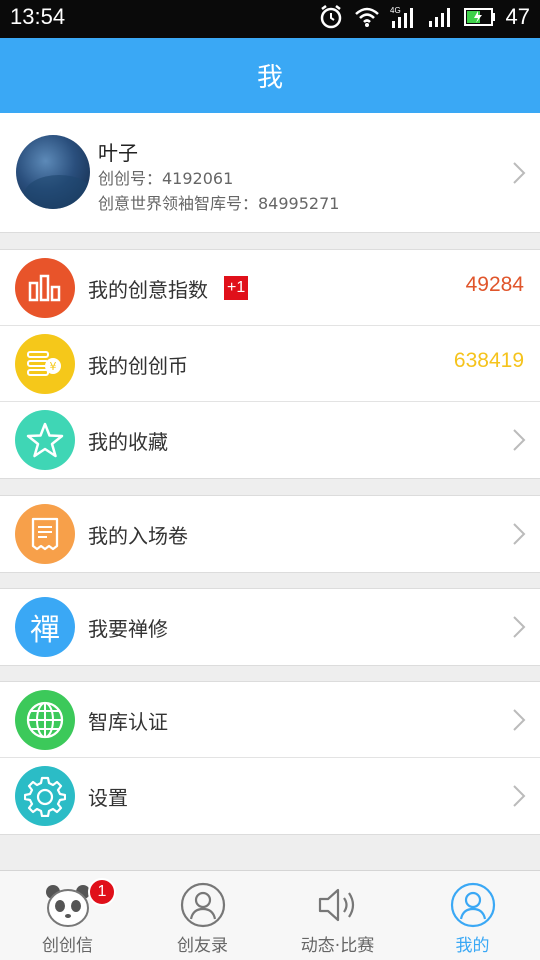 Image resolution: width=540 pixels, height=960 pixels. What do you see at coordinates (472, 946) in the screenshot?
I see `nav-label: 我的` at bounding box center [472, 946].